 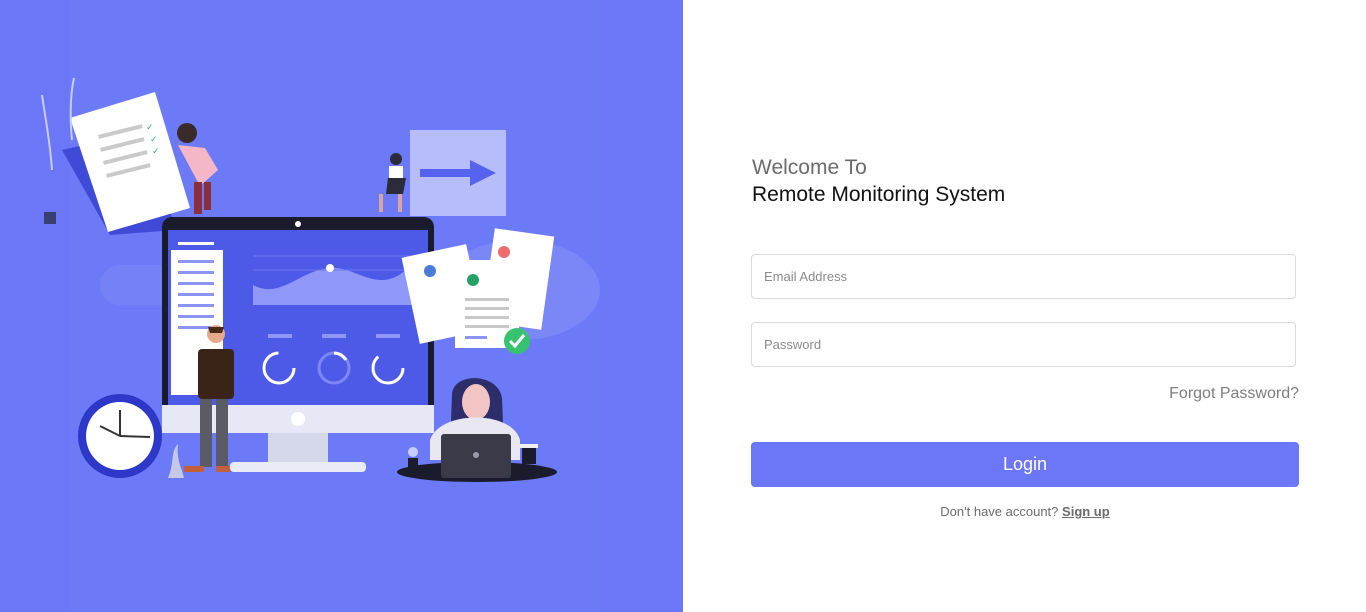 What do you see at coordinates (879, 194) in the screenshot?
I see `system-title: Remote Monitoring System` at bounding box center [879, 194].